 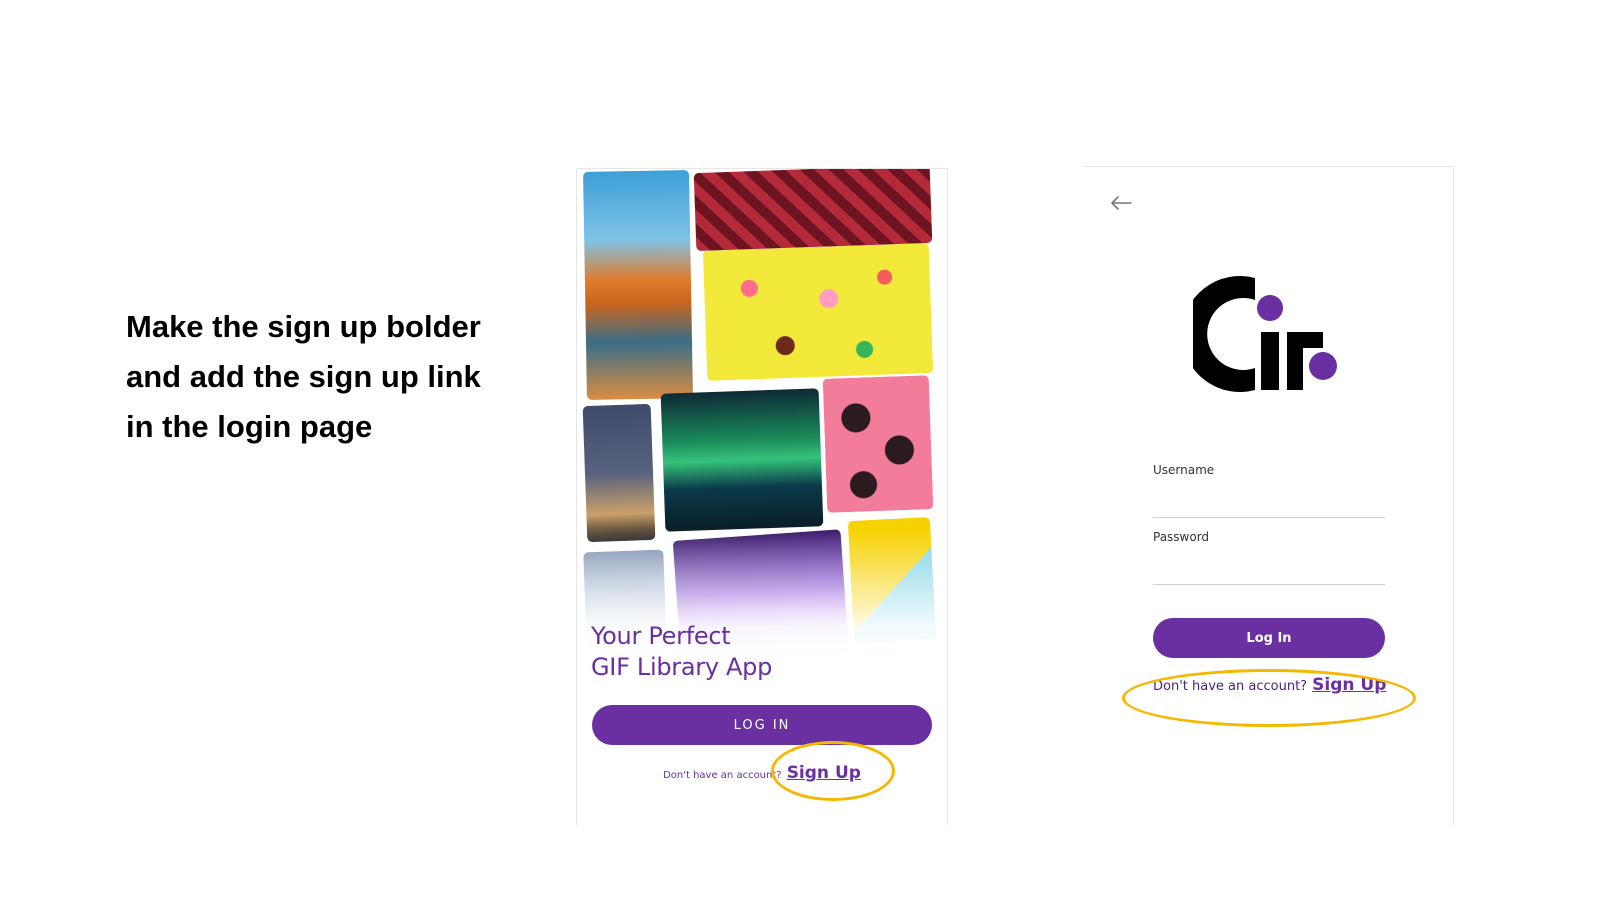 What do you see at coordinates (742, 460) in the screenshot?
I see `collage-tile-aurora` at bounding box center [742, 460].